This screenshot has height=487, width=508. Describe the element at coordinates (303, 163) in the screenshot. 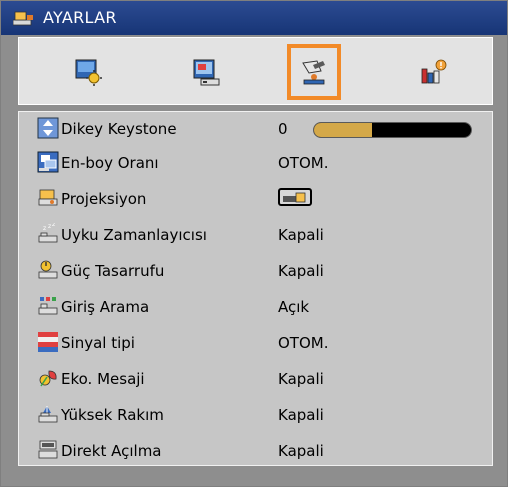

I see `aspect-ratio-value: OTOM.` at that location.